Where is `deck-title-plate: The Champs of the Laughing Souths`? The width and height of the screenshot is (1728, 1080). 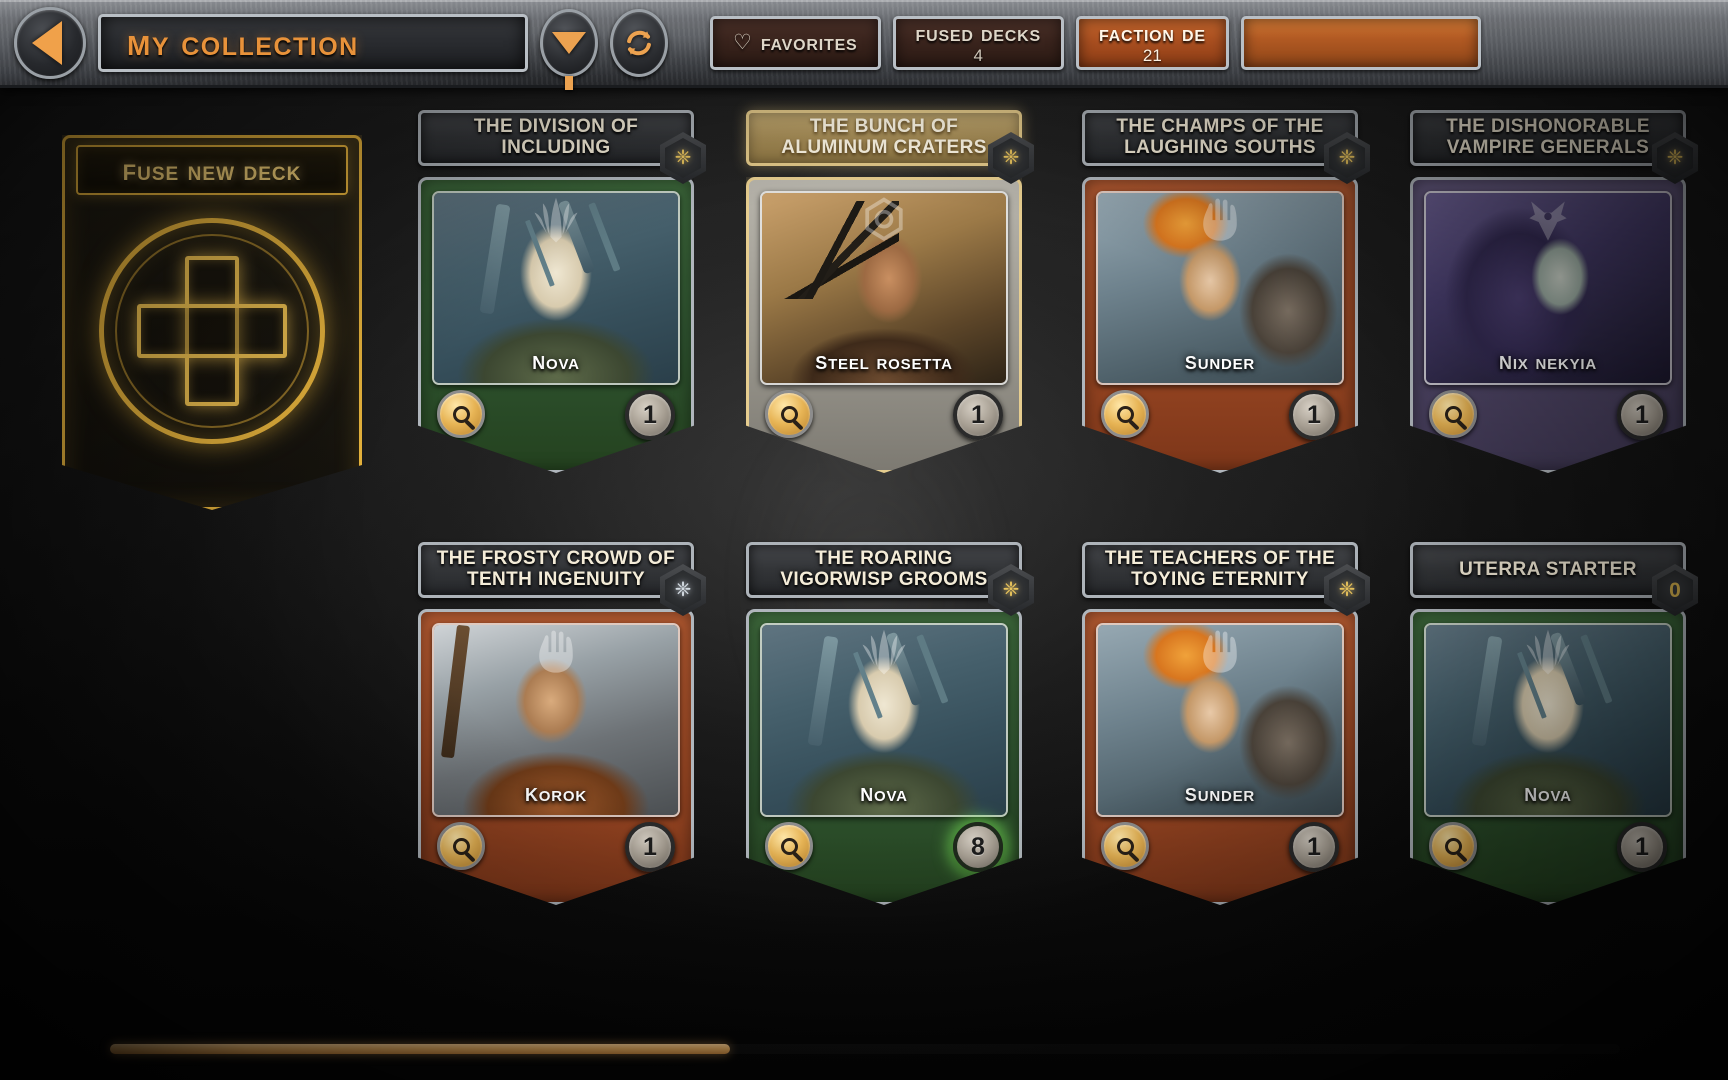
deck-title-plate: The Champs of the Laughing Souths is located at coordinates (1220, 138).